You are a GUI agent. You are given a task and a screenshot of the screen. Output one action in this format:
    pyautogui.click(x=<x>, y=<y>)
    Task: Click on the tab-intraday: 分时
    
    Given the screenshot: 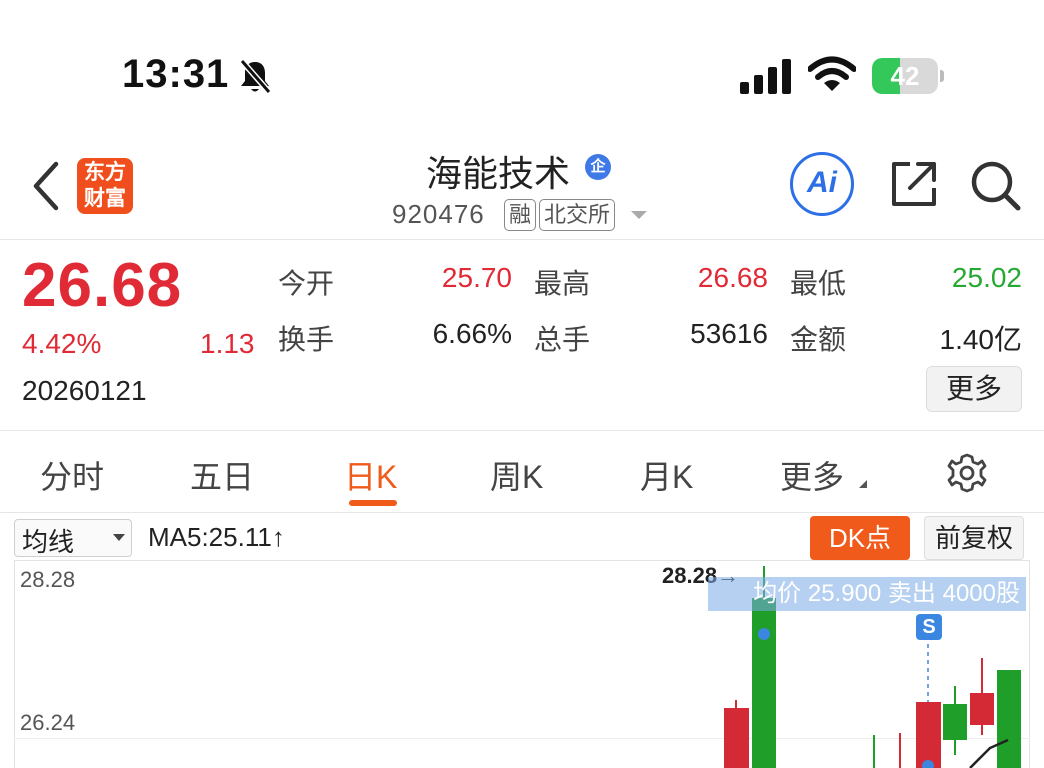 What is the action you would take?
    pyautogui.click(x=72, y=475)
    